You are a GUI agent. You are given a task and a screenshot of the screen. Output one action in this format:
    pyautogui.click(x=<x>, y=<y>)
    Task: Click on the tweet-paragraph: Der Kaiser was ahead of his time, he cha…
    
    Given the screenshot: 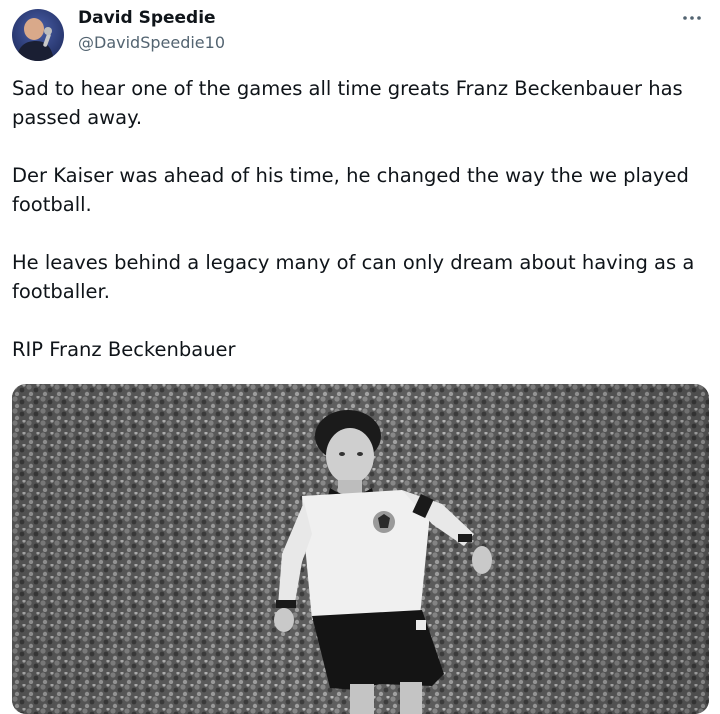 What is the action you would take?
    pyautogui.click(x=350, y=190)
    